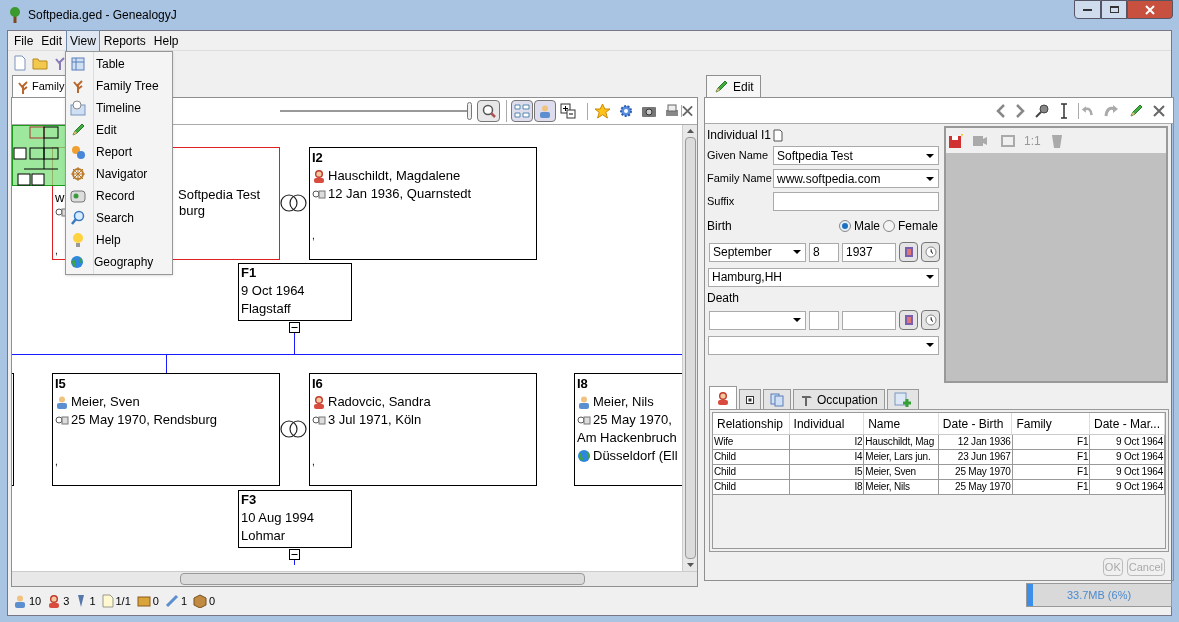 The height and width of the screenshot is (622, 1179). I want to click on menu-item: Edit, so click(52, 40).